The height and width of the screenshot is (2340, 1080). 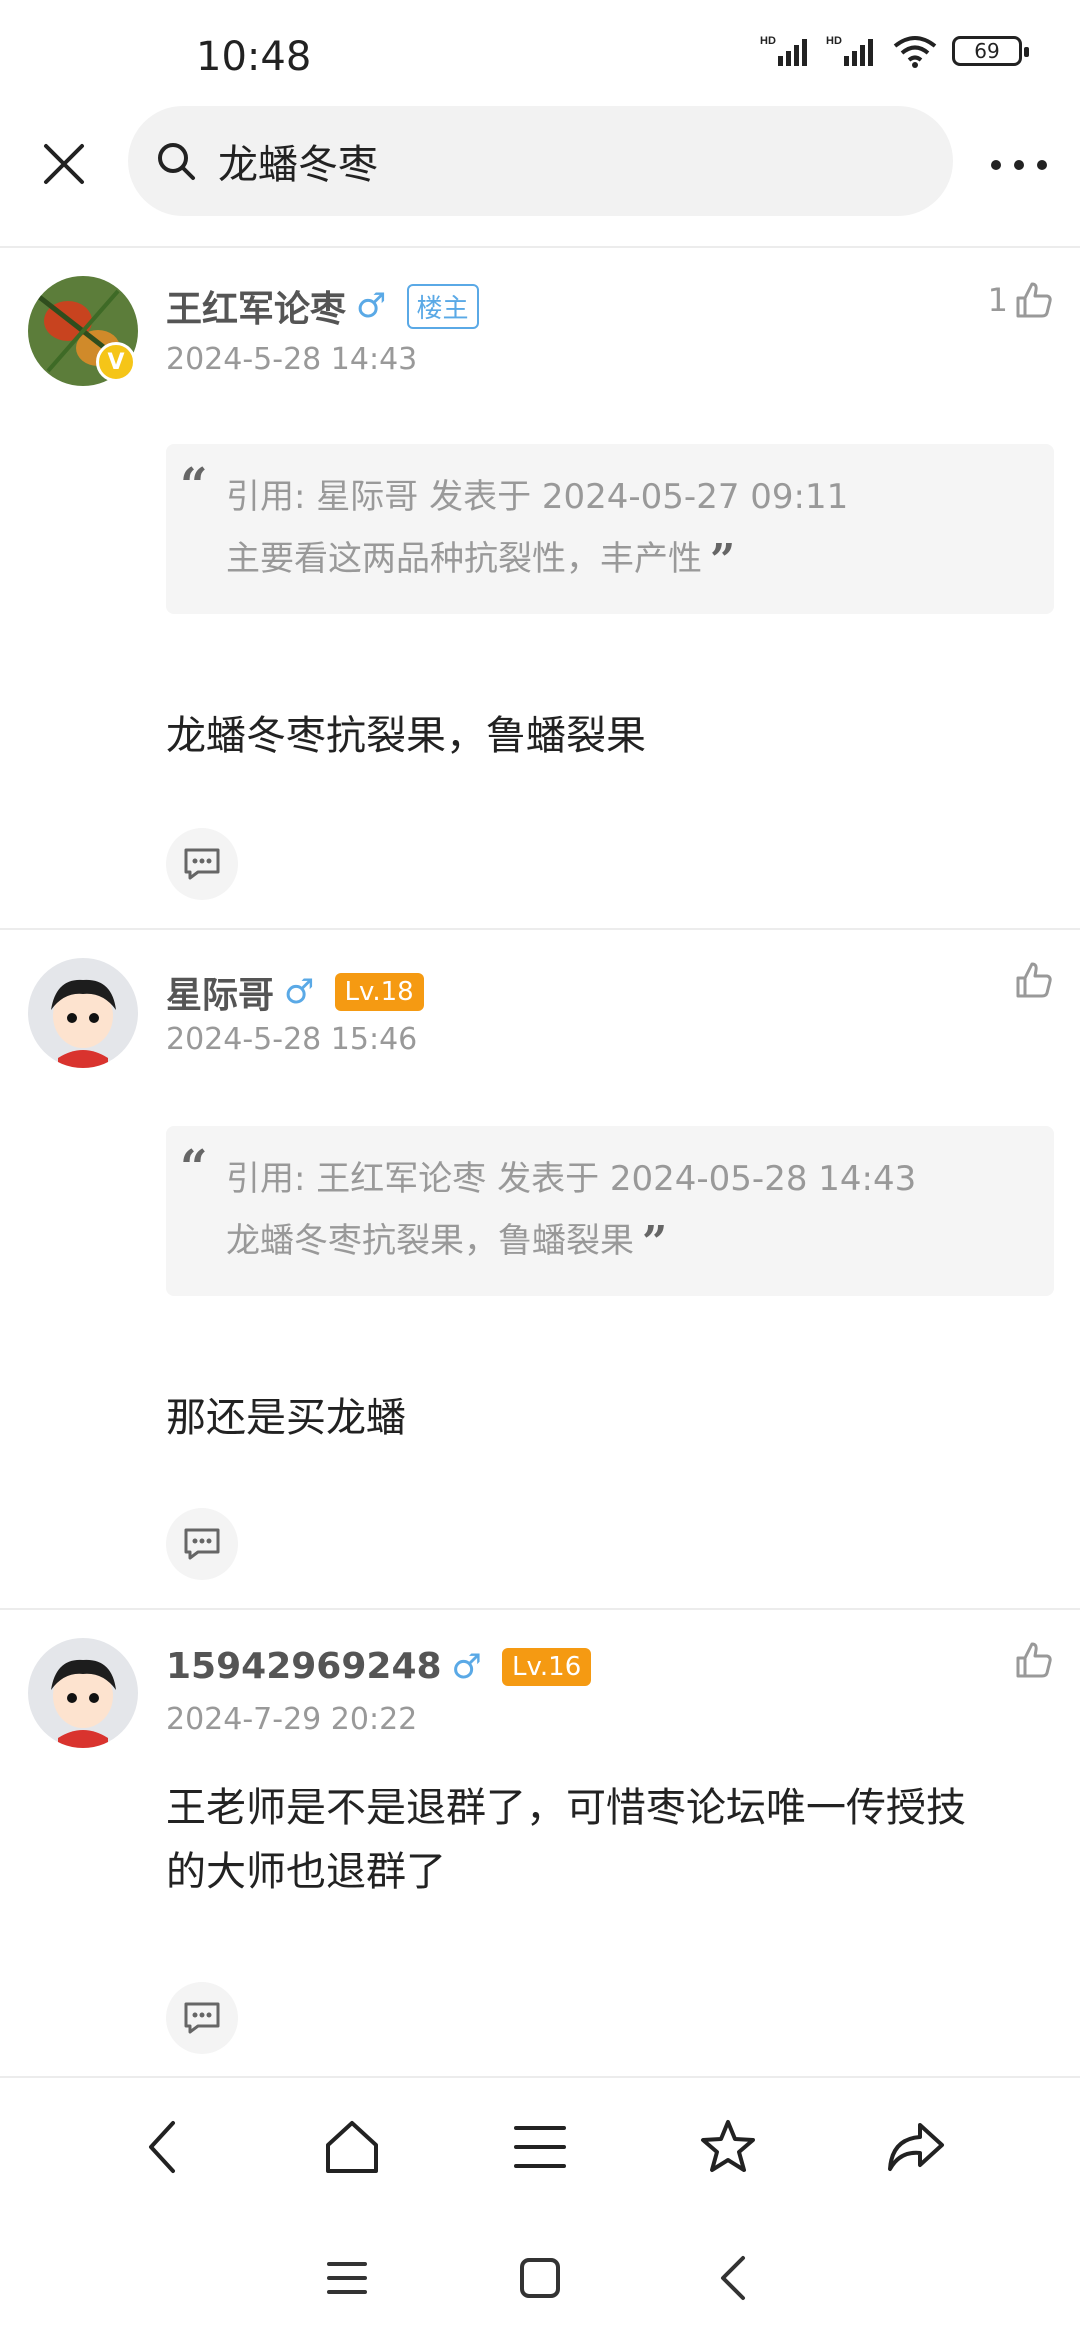 I want to click on quote-body-row: 主要看这两品种抗裂性，丰产性”, so click(x=630, y=560).